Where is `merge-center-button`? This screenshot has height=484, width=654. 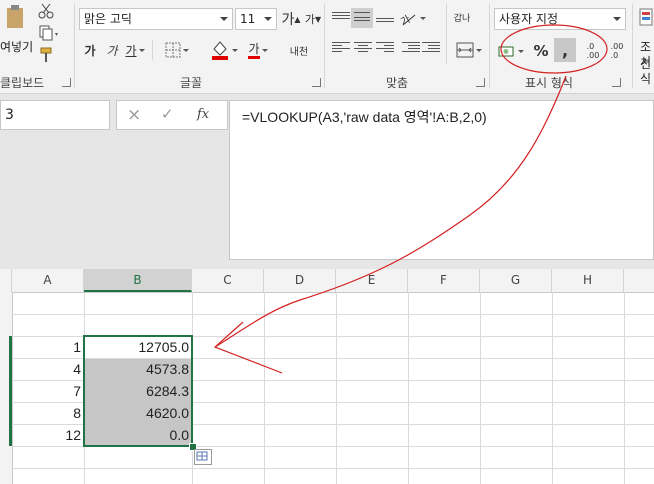 merge-center-button is located at coordinates (469, 50).